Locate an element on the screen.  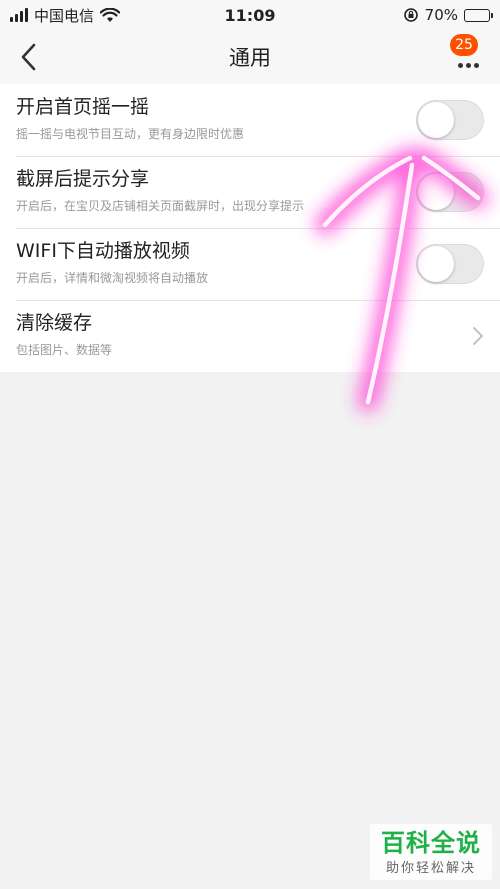
more-dots-icon is located at coordinates (468, 65).